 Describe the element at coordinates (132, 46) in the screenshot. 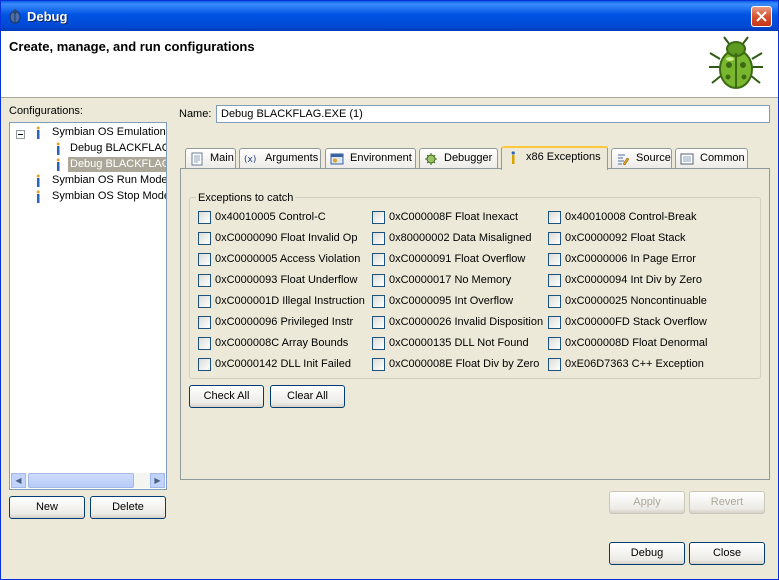

I see `header-title: Create, manage, and run configurations` at that location.